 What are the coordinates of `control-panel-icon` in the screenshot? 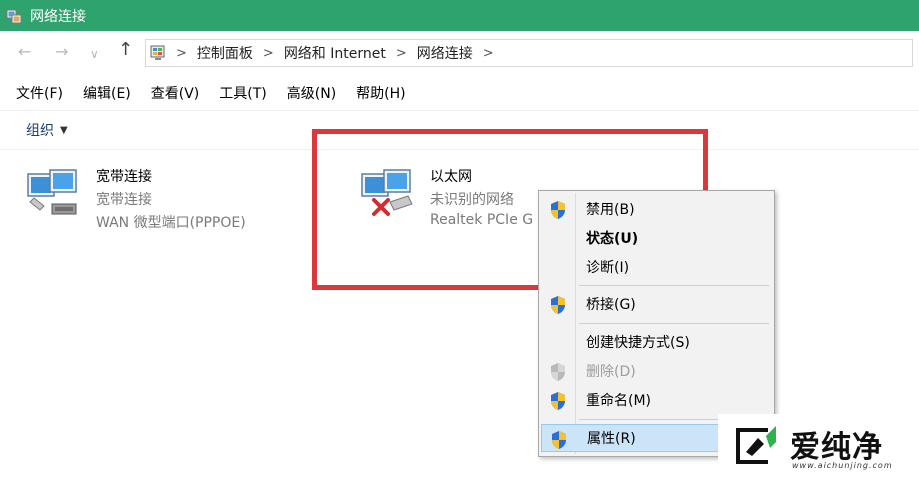 It's located at (159, 53).